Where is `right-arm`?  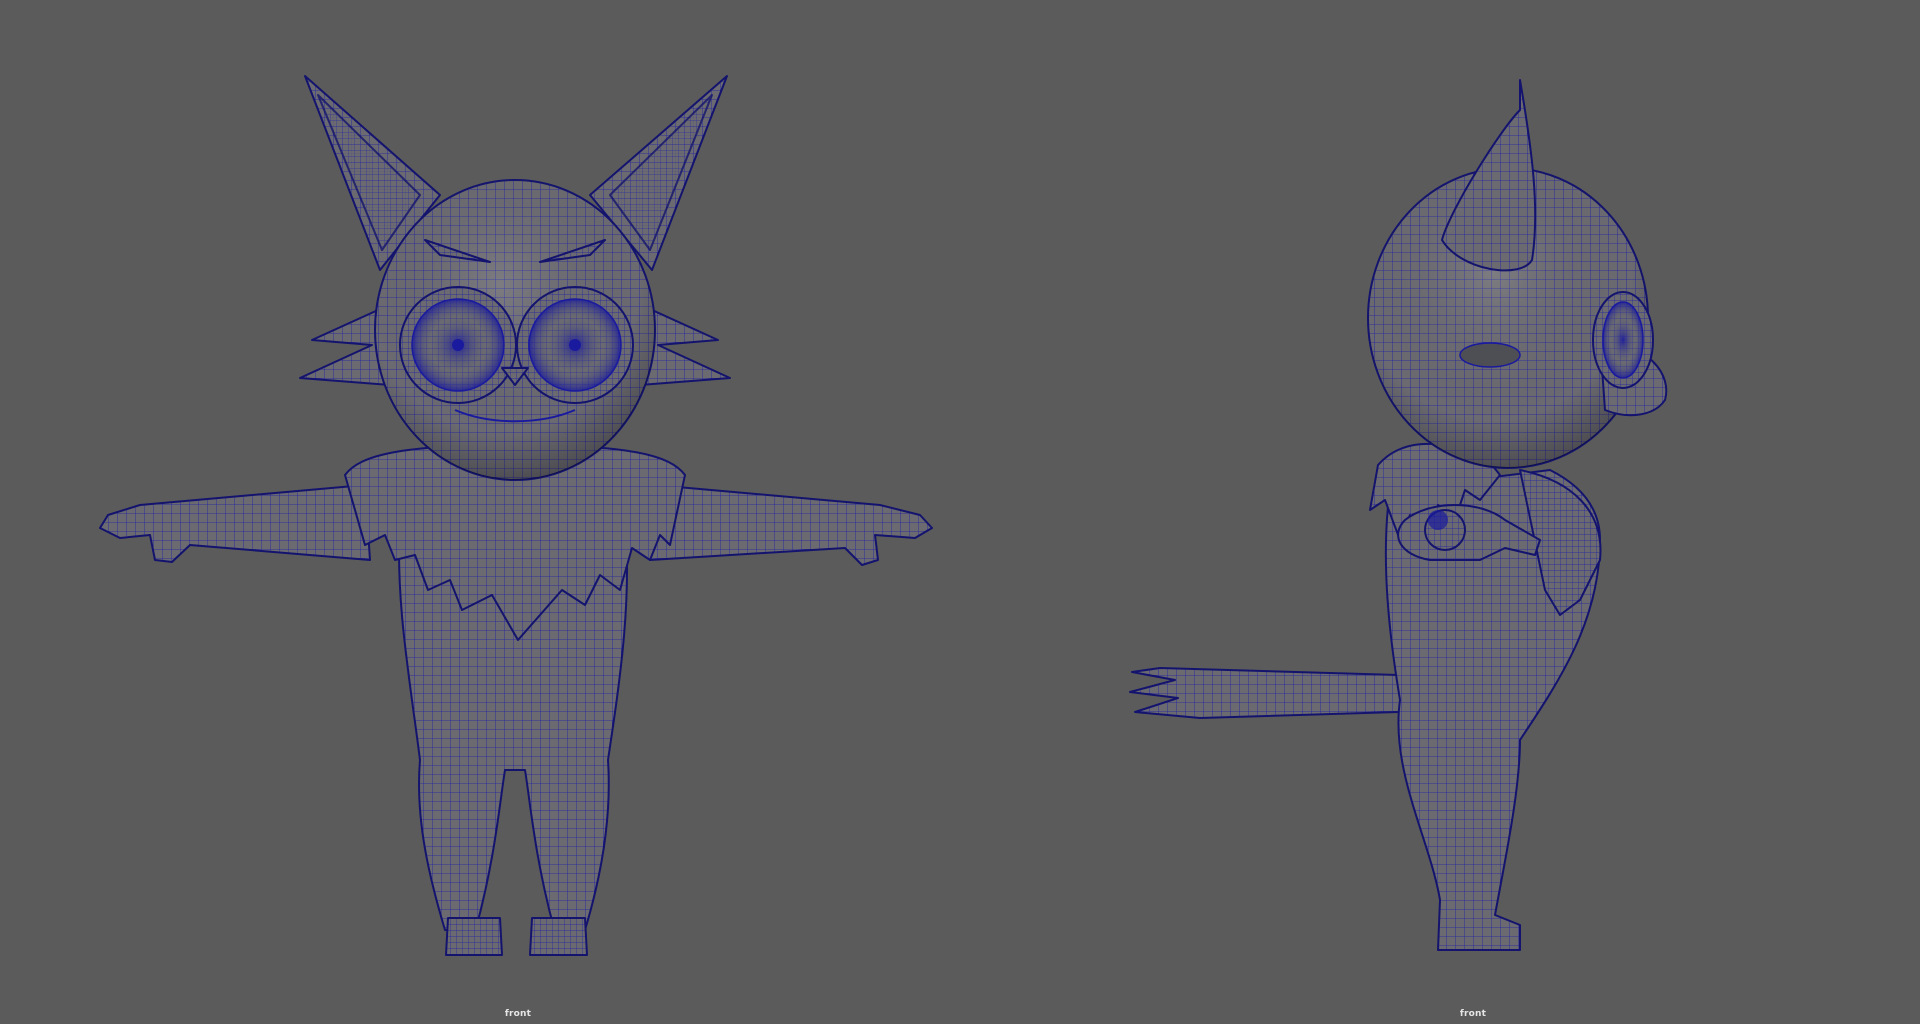
right-arm is located at coordinates (791, 525).